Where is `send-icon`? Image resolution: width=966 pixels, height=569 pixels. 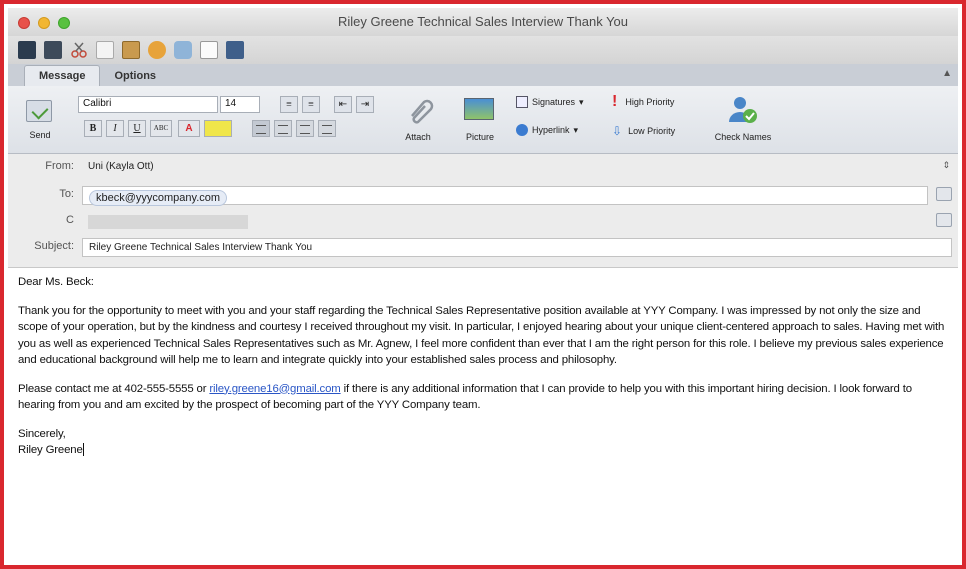
send-icon is located at coordinates (39, 111).